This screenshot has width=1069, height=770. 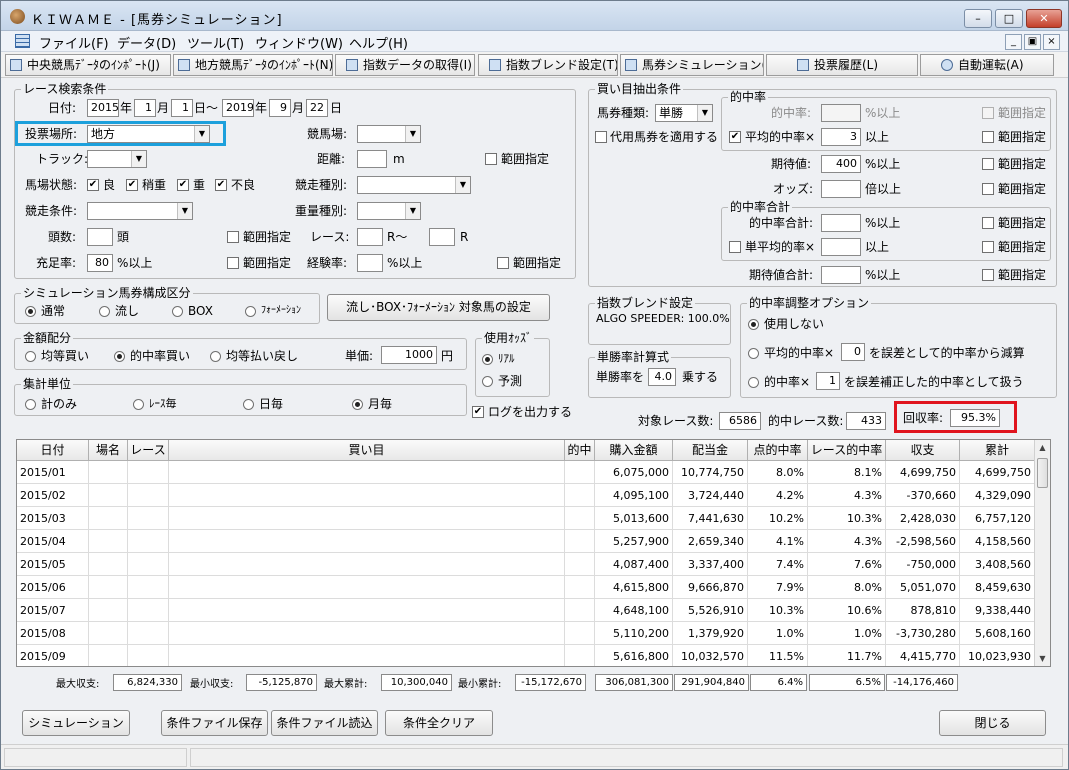 I want to click on odds-real-radio, so click(x=487, y=359).